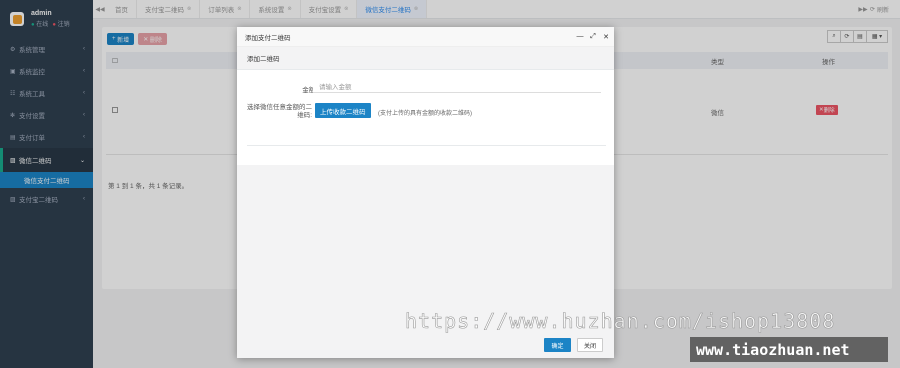  Describe the element at coordinates (425, 37) in the screenshot. I see `dialog-header: 添加支付二维码 — ⤢ ✕` at that location.